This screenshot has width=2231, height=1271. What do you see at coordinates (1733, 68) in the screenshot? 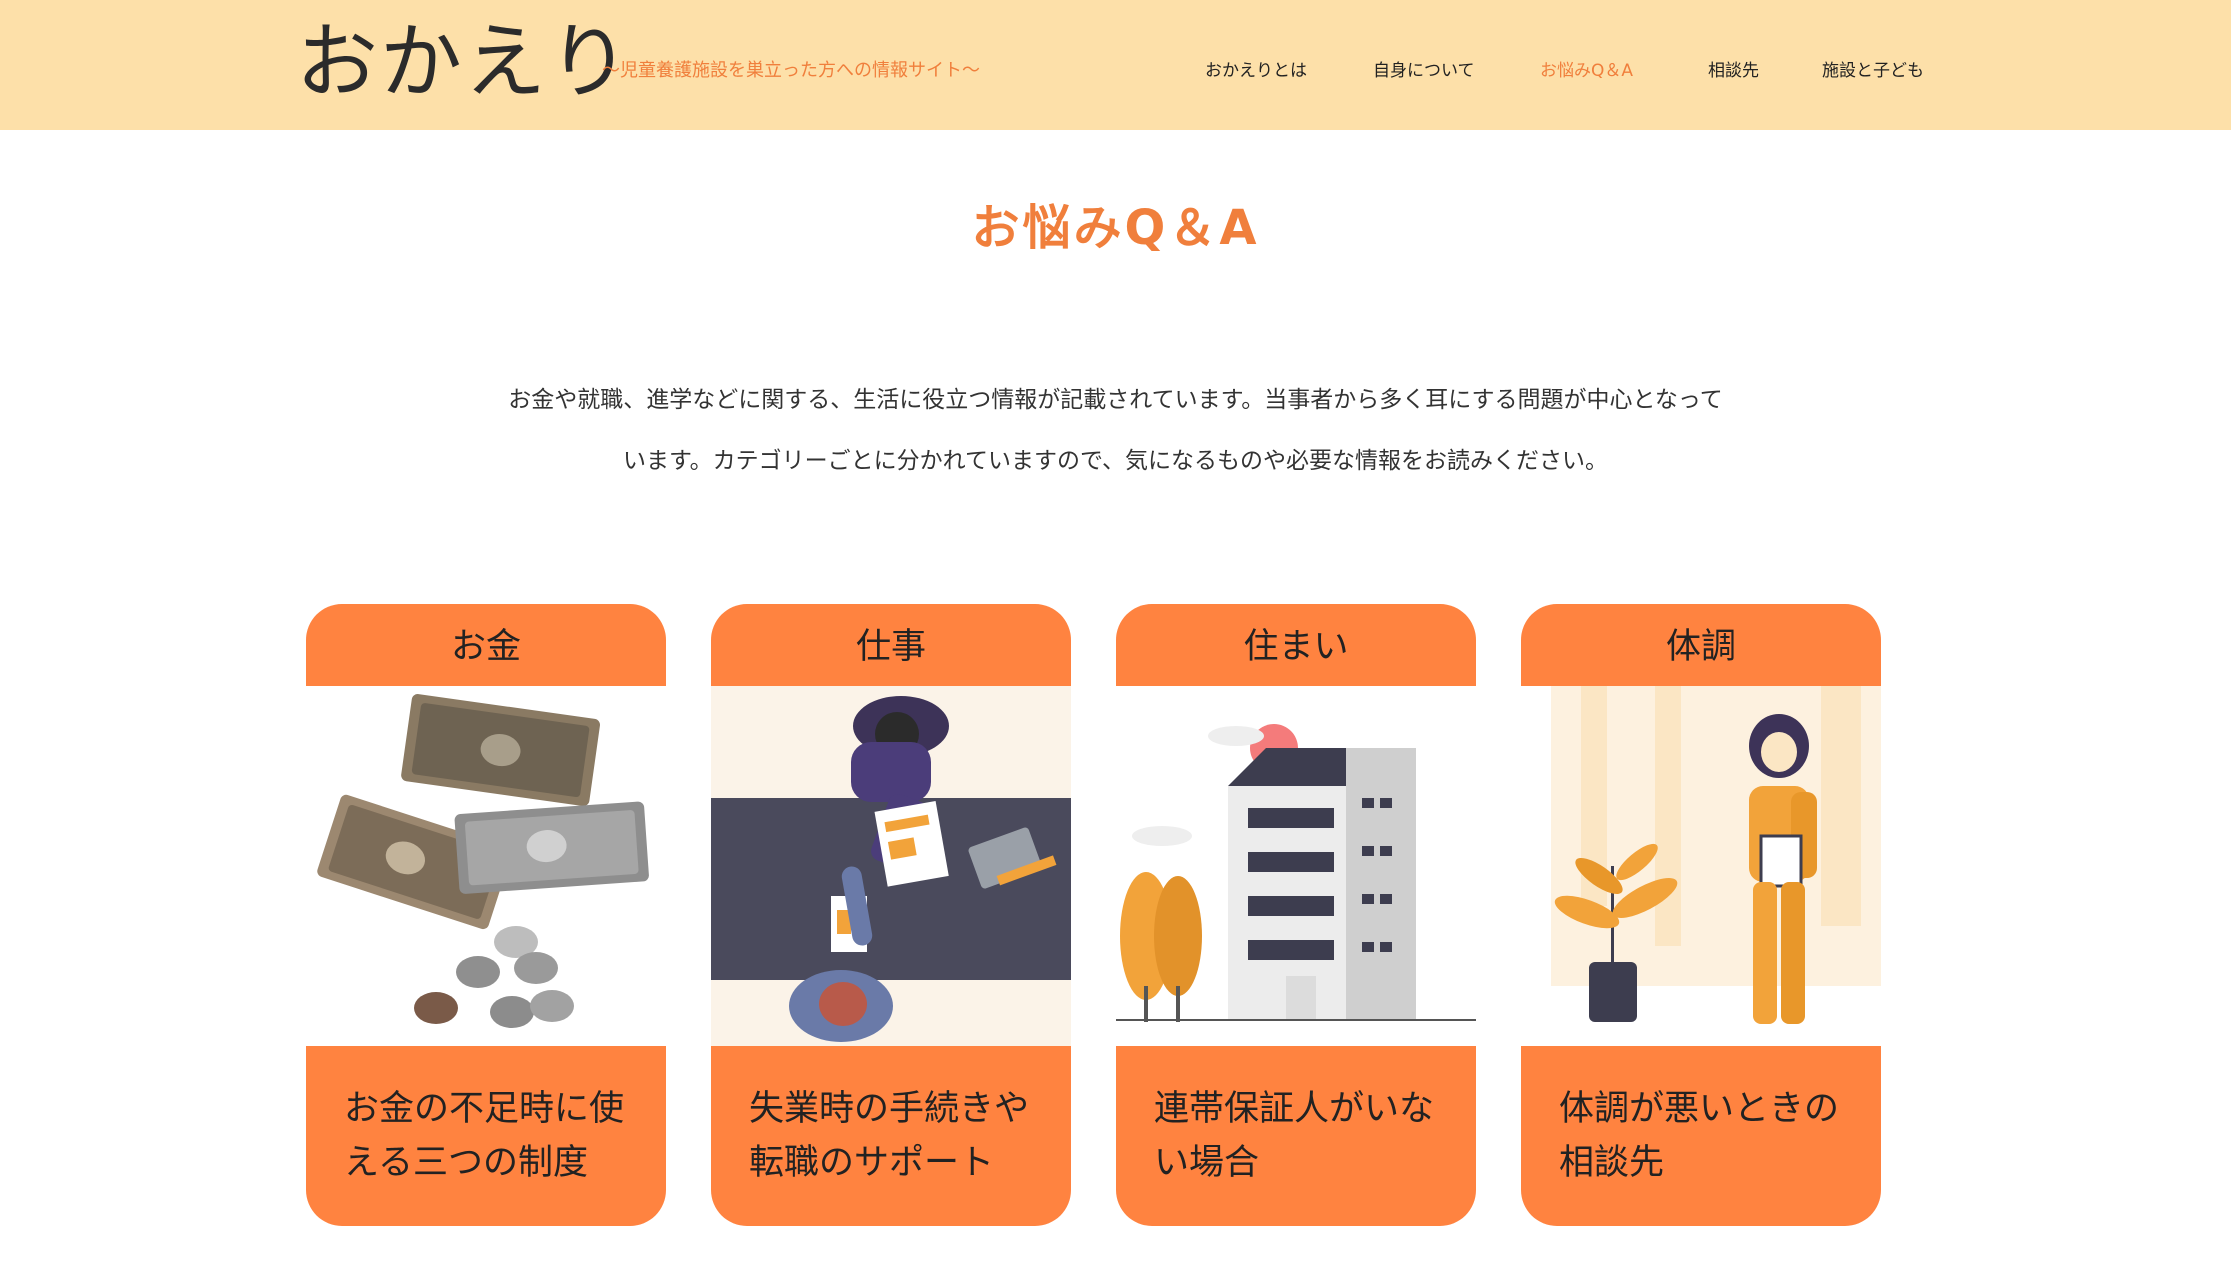
I see `nav-item-consult: 相談先` at bounding box center [1733, 68].